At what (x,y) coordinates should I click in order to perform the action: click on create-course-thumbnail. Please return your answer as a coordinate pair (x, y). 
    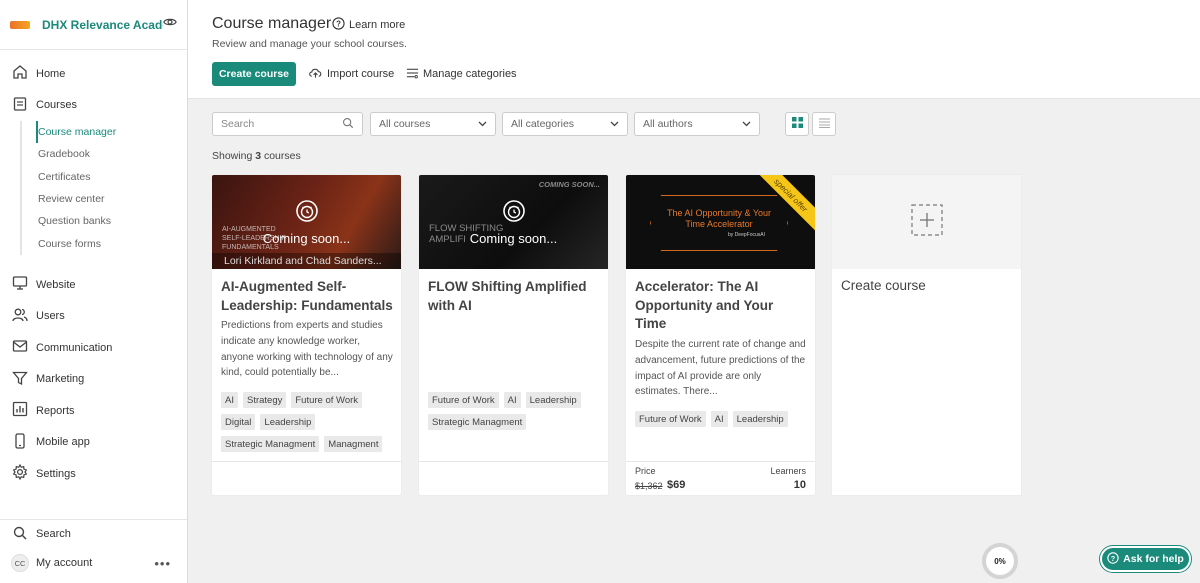
    Looking at the image, I should click on (926, 222).